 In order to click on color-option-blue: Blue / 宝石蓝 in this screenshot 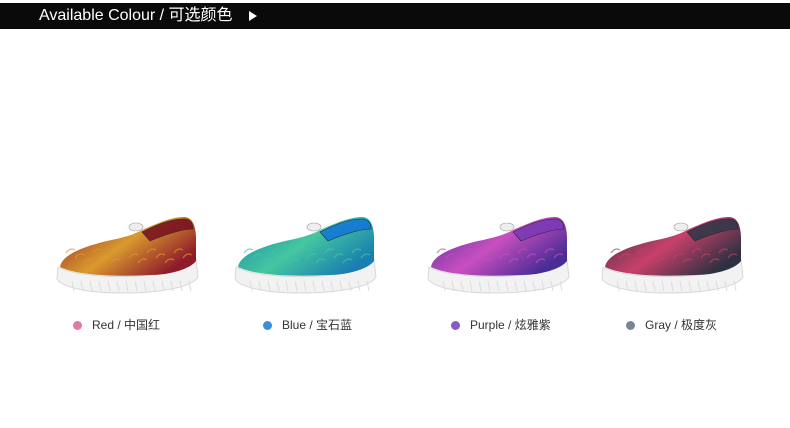, I will do `click(307, 325)`.